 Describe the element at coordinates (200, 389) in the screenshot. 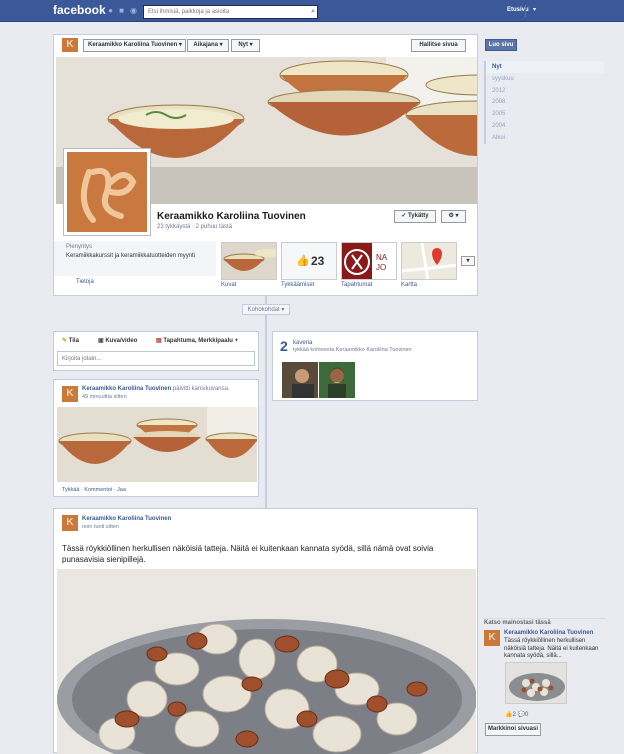

I see `post-action: päivitti kansikuvansa.` at that location.